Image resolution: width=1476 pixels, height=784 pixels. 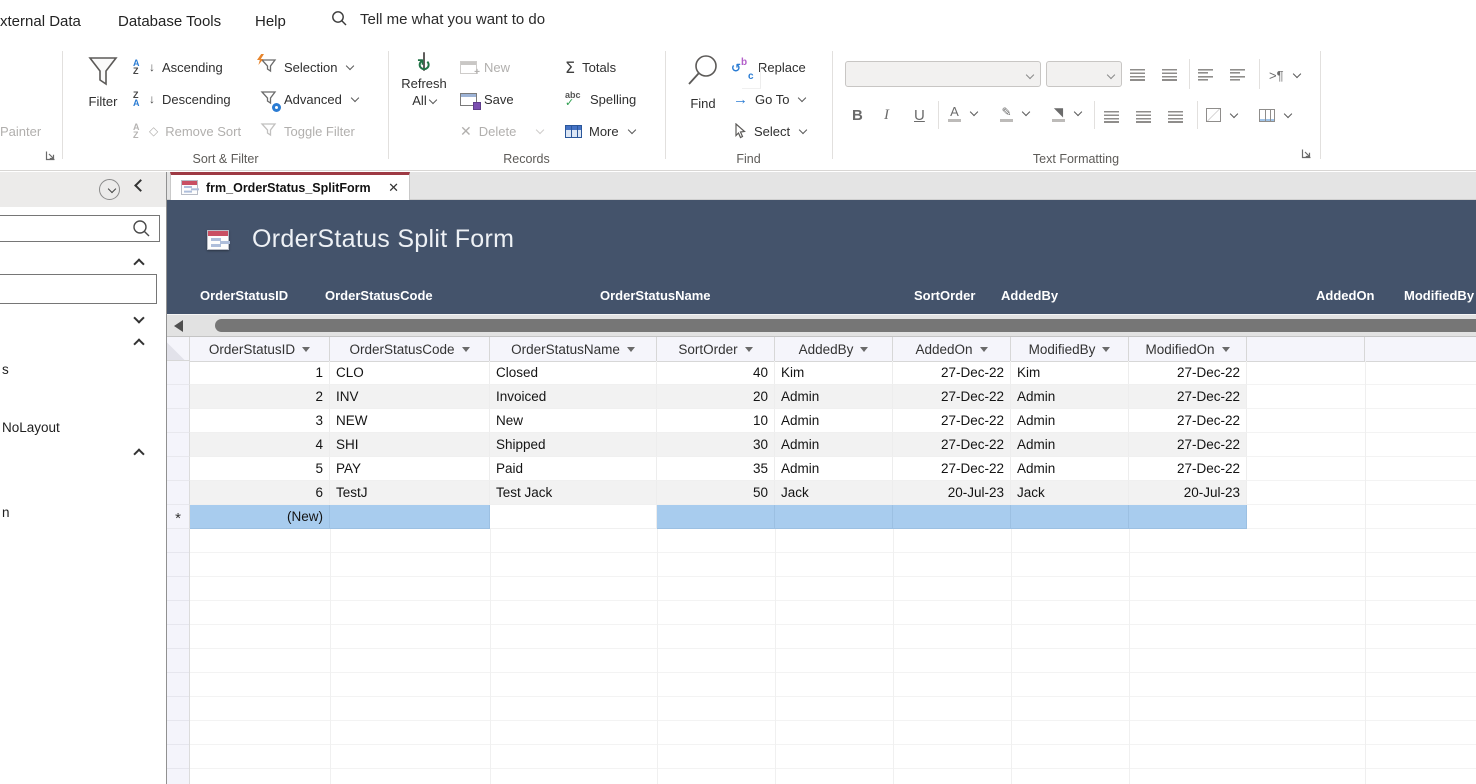 What do you see at coordinates (952, 493) in the screenshot?
I see `cell-addedon: 20-Jul-23` at bounding box center [952, 493].